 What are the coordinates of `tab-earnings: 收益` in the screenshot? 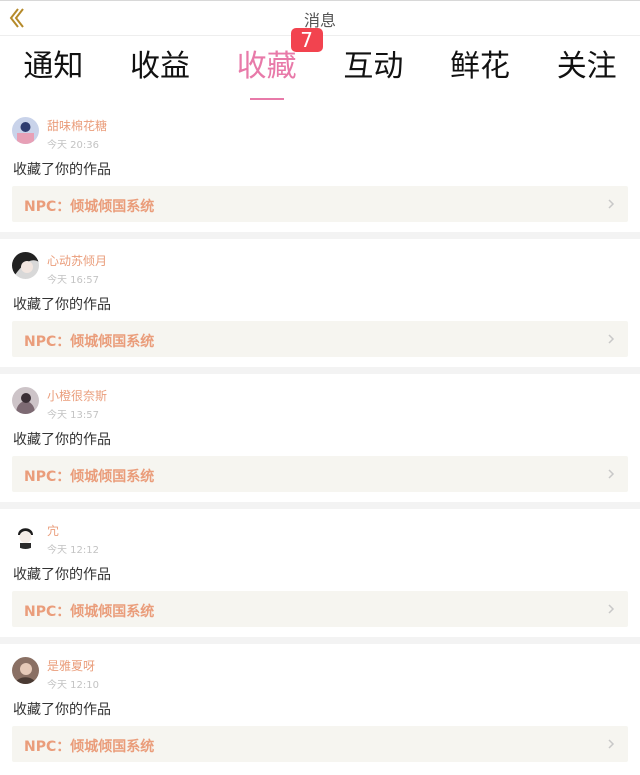 It's located at (160, 70).